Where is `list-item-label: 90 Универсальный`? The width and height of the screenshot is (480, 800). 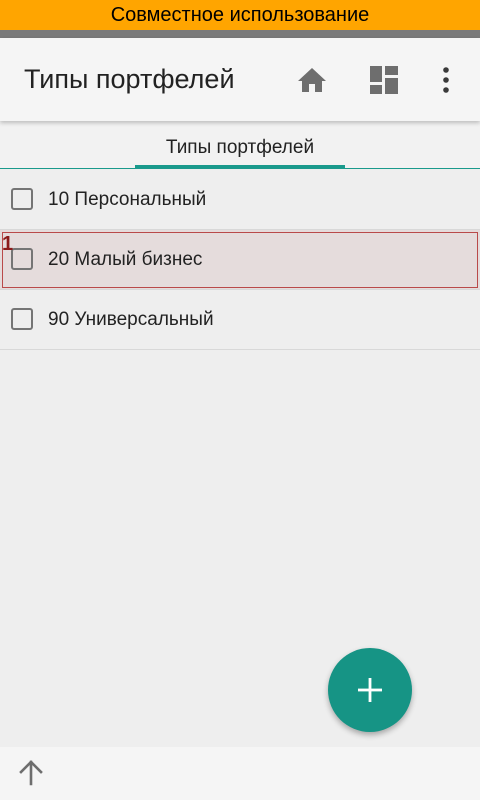 list-item-label: 90 Универсальный is located at coordinates (131, 319).